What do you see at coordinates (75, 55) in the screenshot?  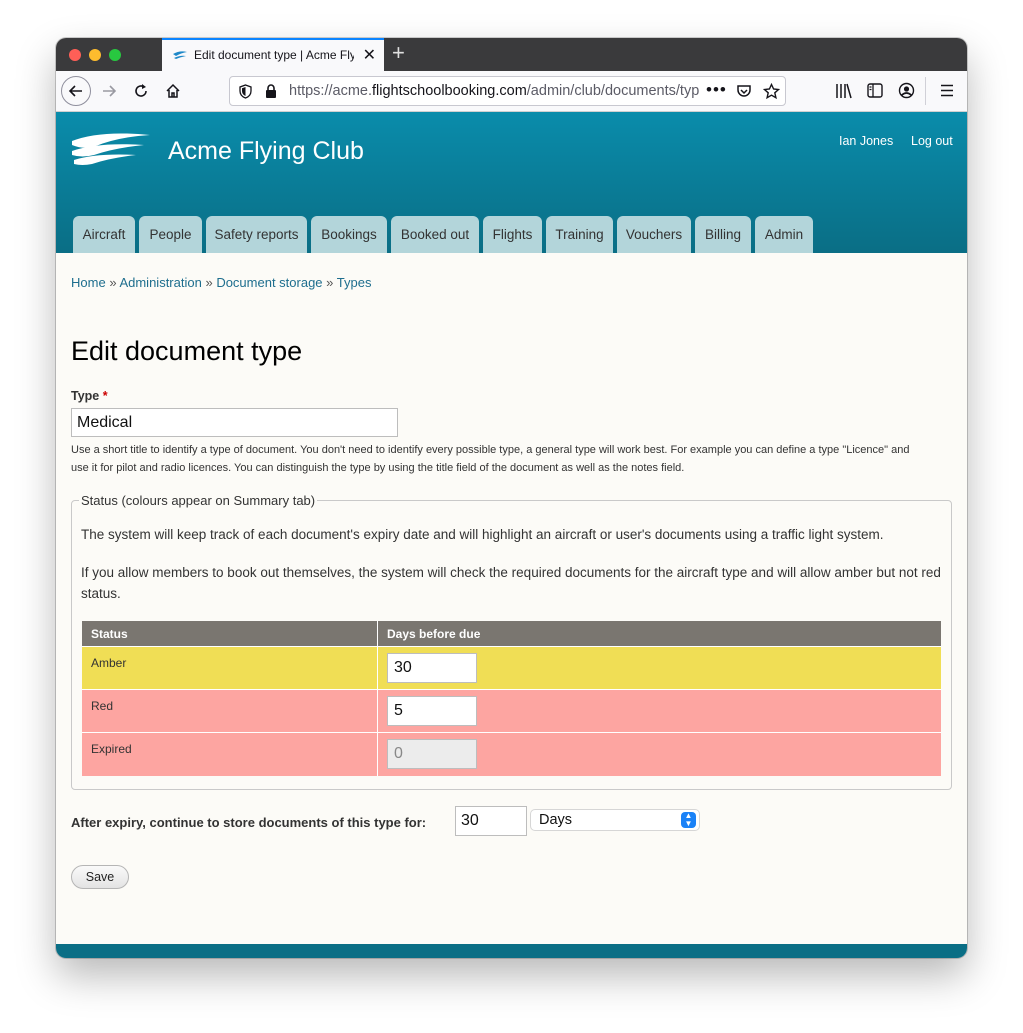 I see `close-window-button` at bounding box center [75, 55].